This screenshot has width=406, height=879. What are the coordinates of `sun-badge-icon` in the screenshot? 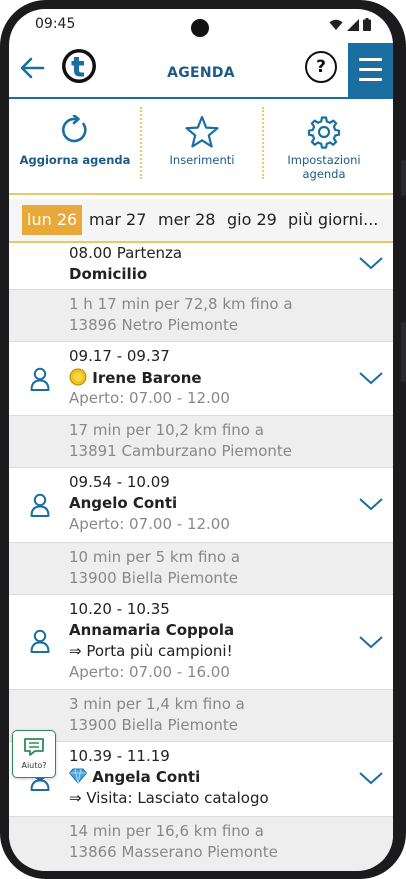 It's located at (78, 377).